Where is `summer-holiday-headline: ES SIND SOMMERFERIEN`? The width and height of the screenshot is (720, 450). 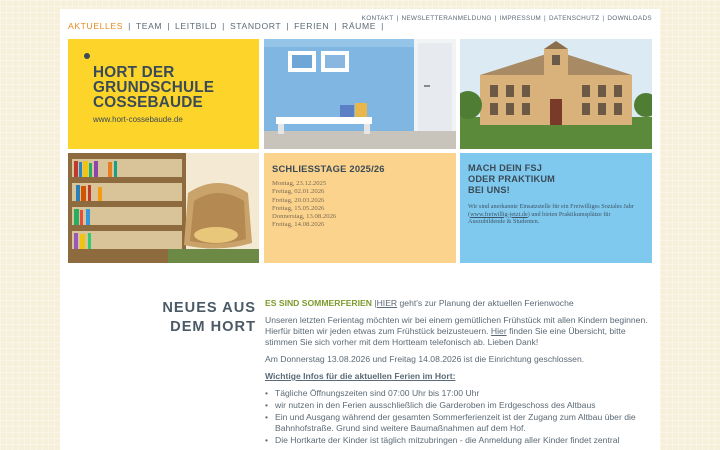 summer-holiday-headline: ES SIND SOMMERFERIEN is located at coordinates (318, 303).